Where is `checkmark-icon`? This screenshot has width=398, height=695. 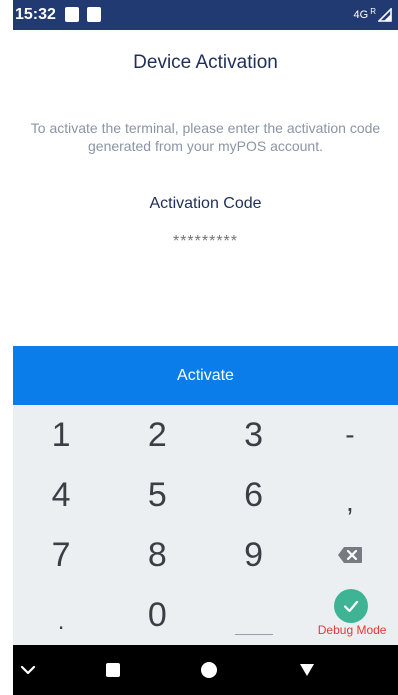 checkmark-icon is located at coordinates (350, 606).